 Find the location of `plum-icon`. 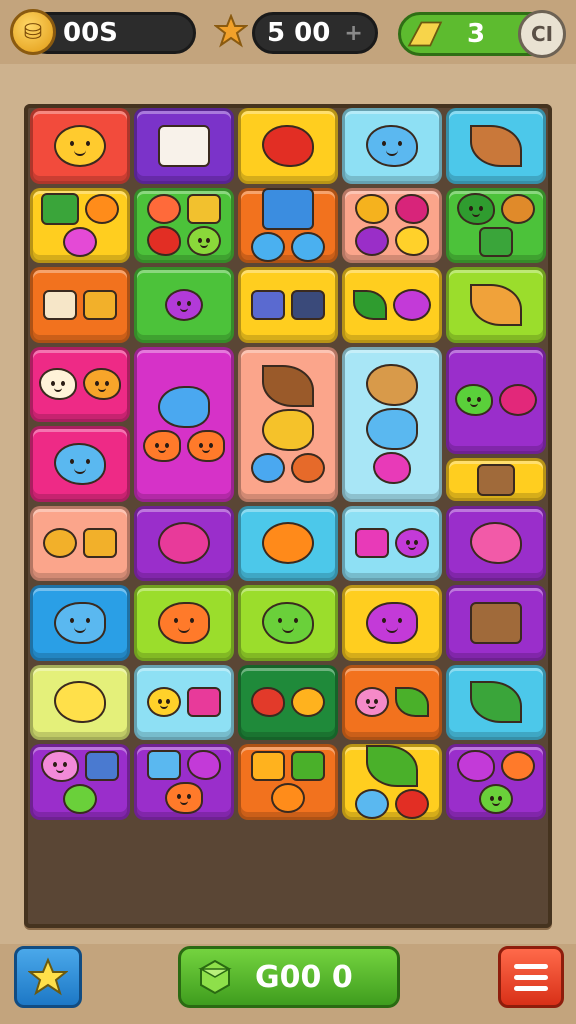

plum-icon is located at coordinates (372, 241).